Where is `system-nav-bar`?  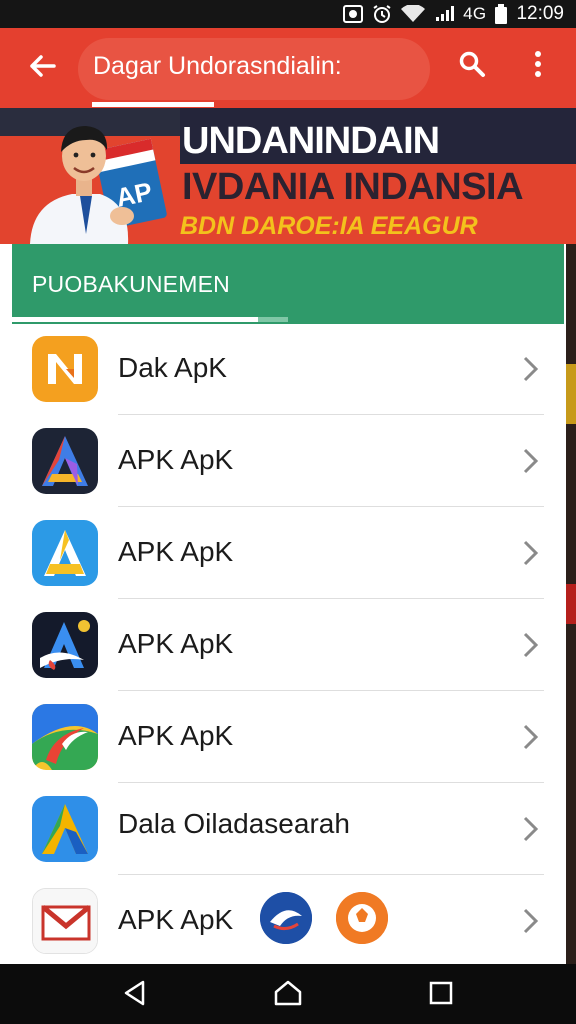 system-nav-bar is located at coordinates (288, 994).